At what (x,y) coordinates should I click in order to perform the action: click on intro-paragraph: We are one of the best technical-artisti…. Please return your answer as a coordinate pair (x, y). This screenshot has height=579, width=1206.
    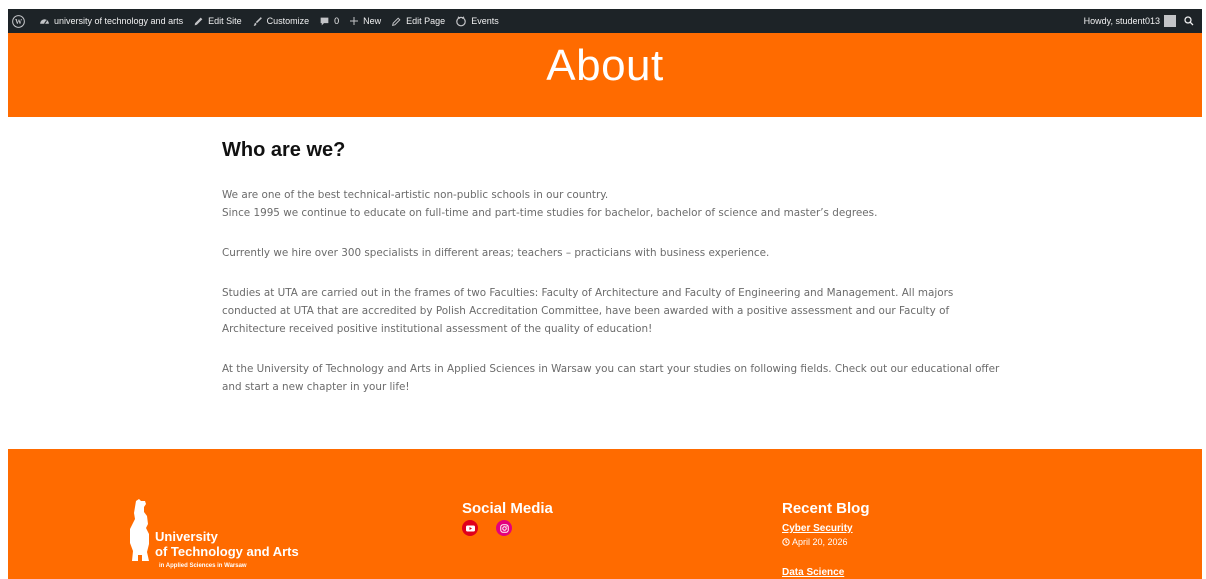
    Looking at the image, I should click on (612, 204).